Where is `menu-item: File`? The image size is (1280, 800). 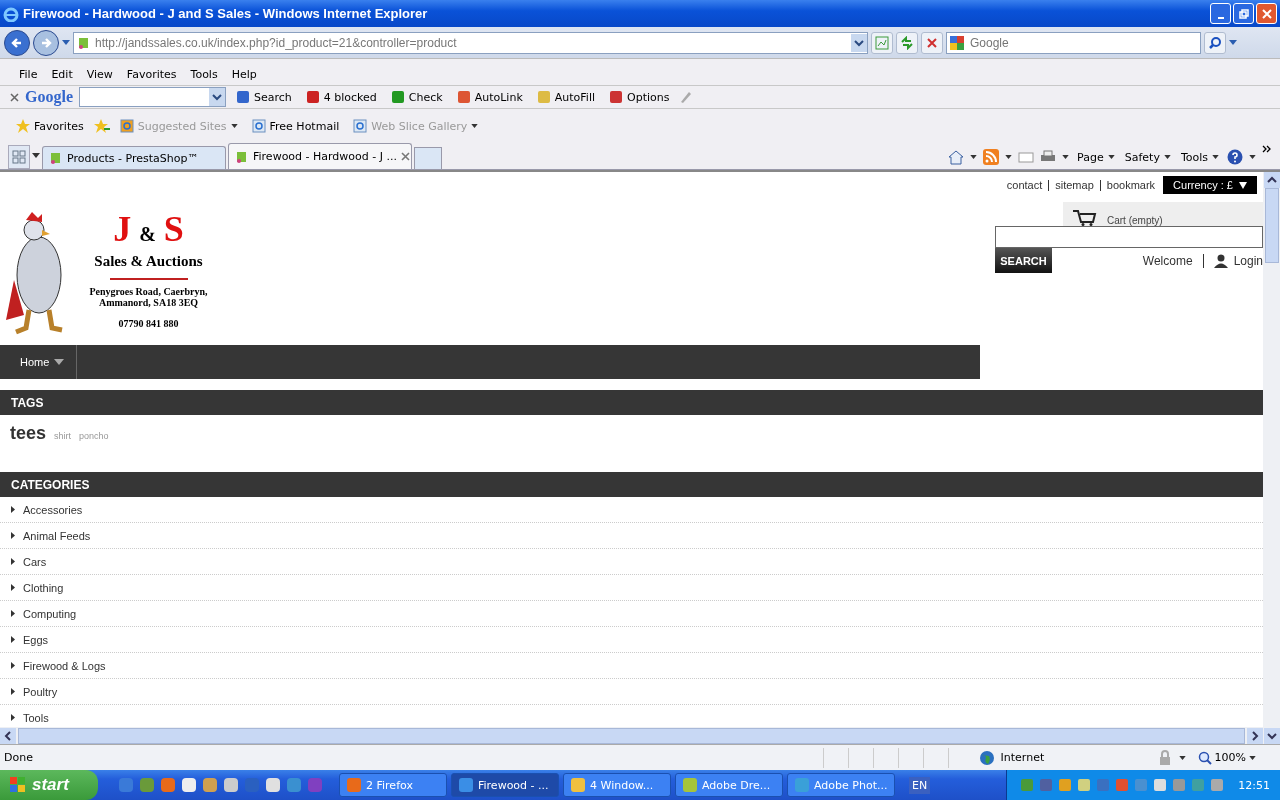
menu-item: File is located at coordinates (28, 74).